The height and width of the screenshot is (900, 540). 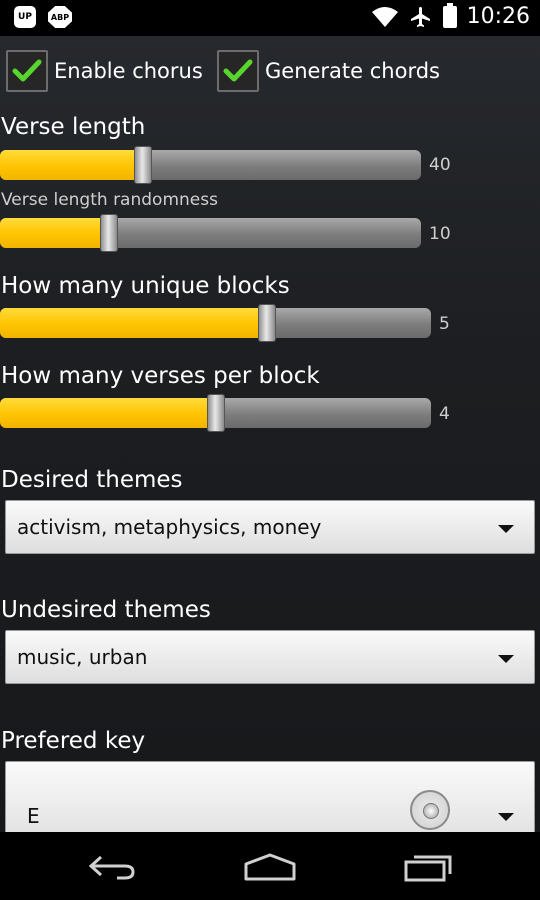 What do you see at coordinates (270, 796) in the screenshot?
I see `preferred-key-spinner: E` at bounding box center [270, 796].